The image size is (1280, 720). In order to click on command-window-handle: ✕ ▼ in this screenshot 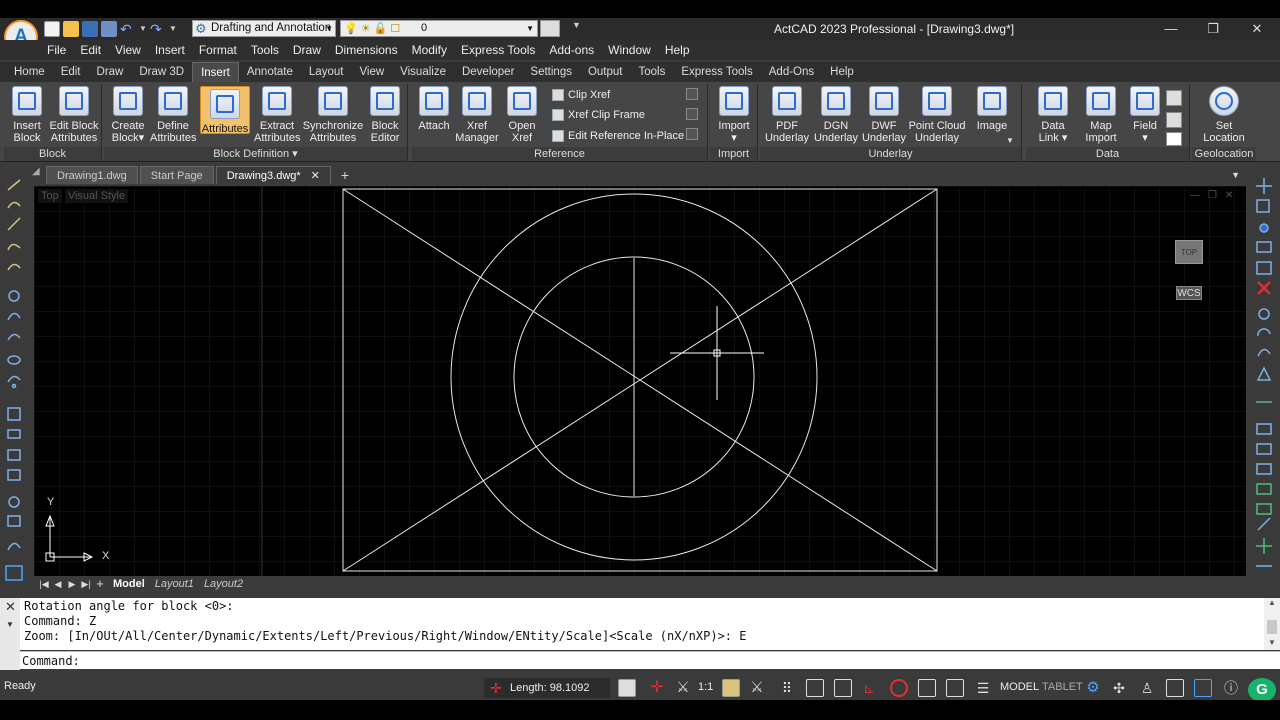, I will do `click(10, 634)`.